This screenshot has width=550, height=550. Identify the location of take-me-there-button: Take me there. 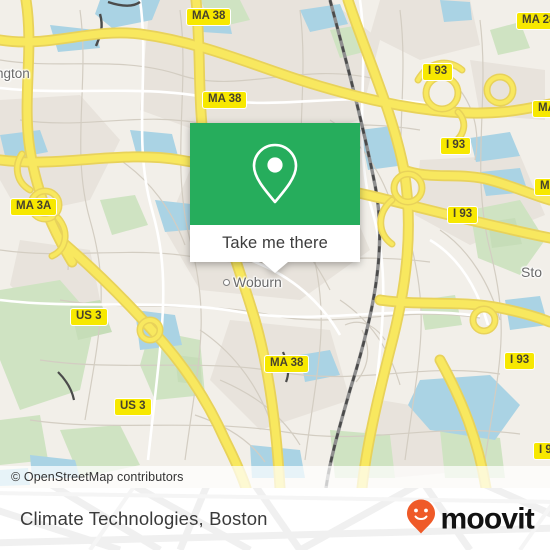
(275, 243).